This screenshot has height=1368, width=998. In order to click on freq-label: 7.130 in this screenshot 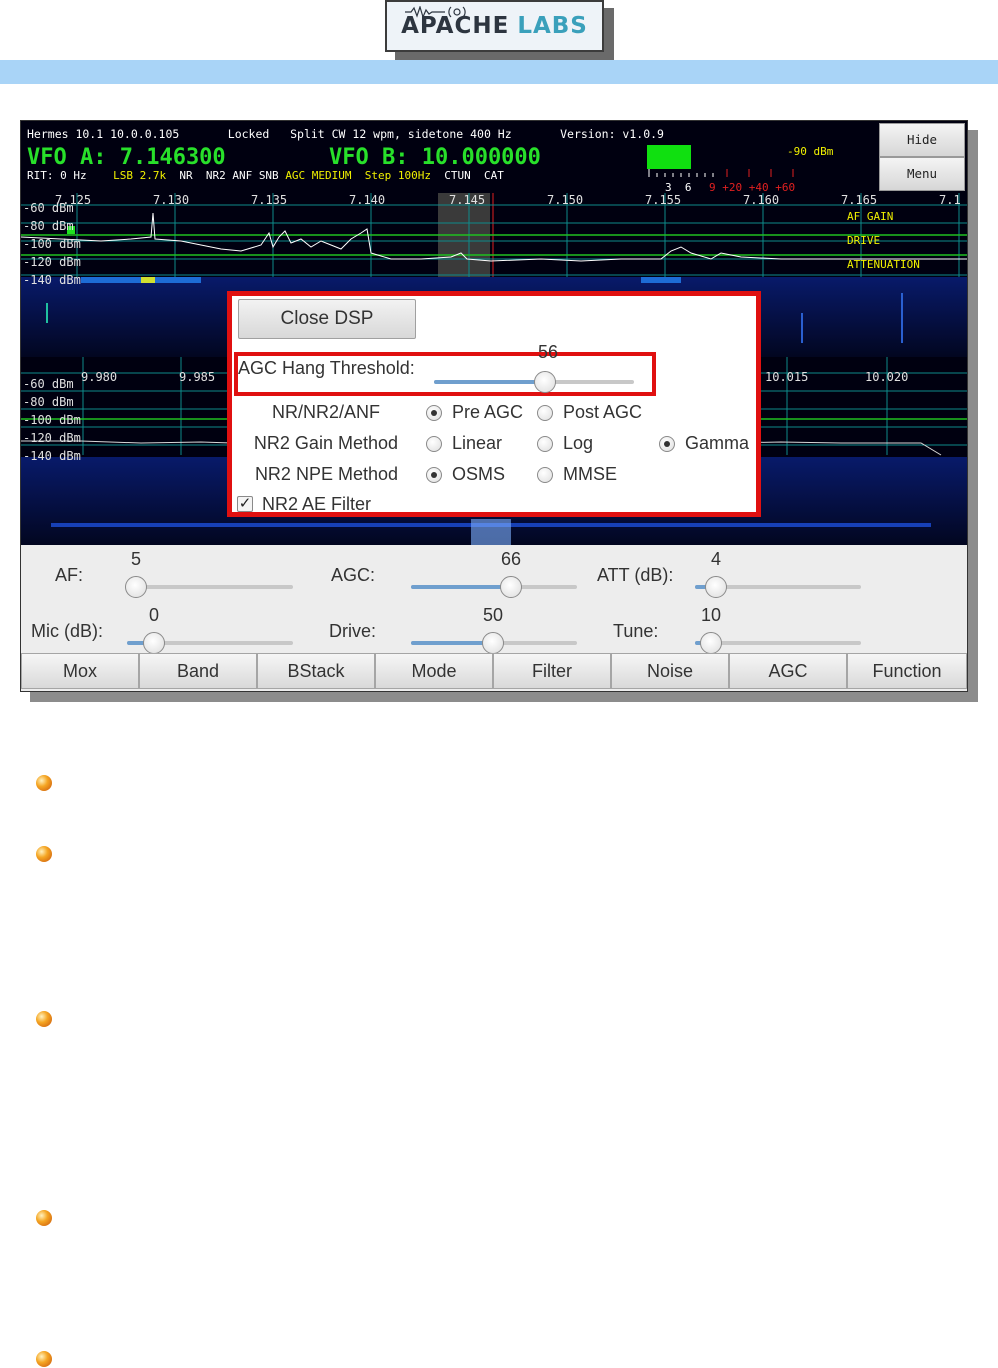, I will do `click(171, 200)`.